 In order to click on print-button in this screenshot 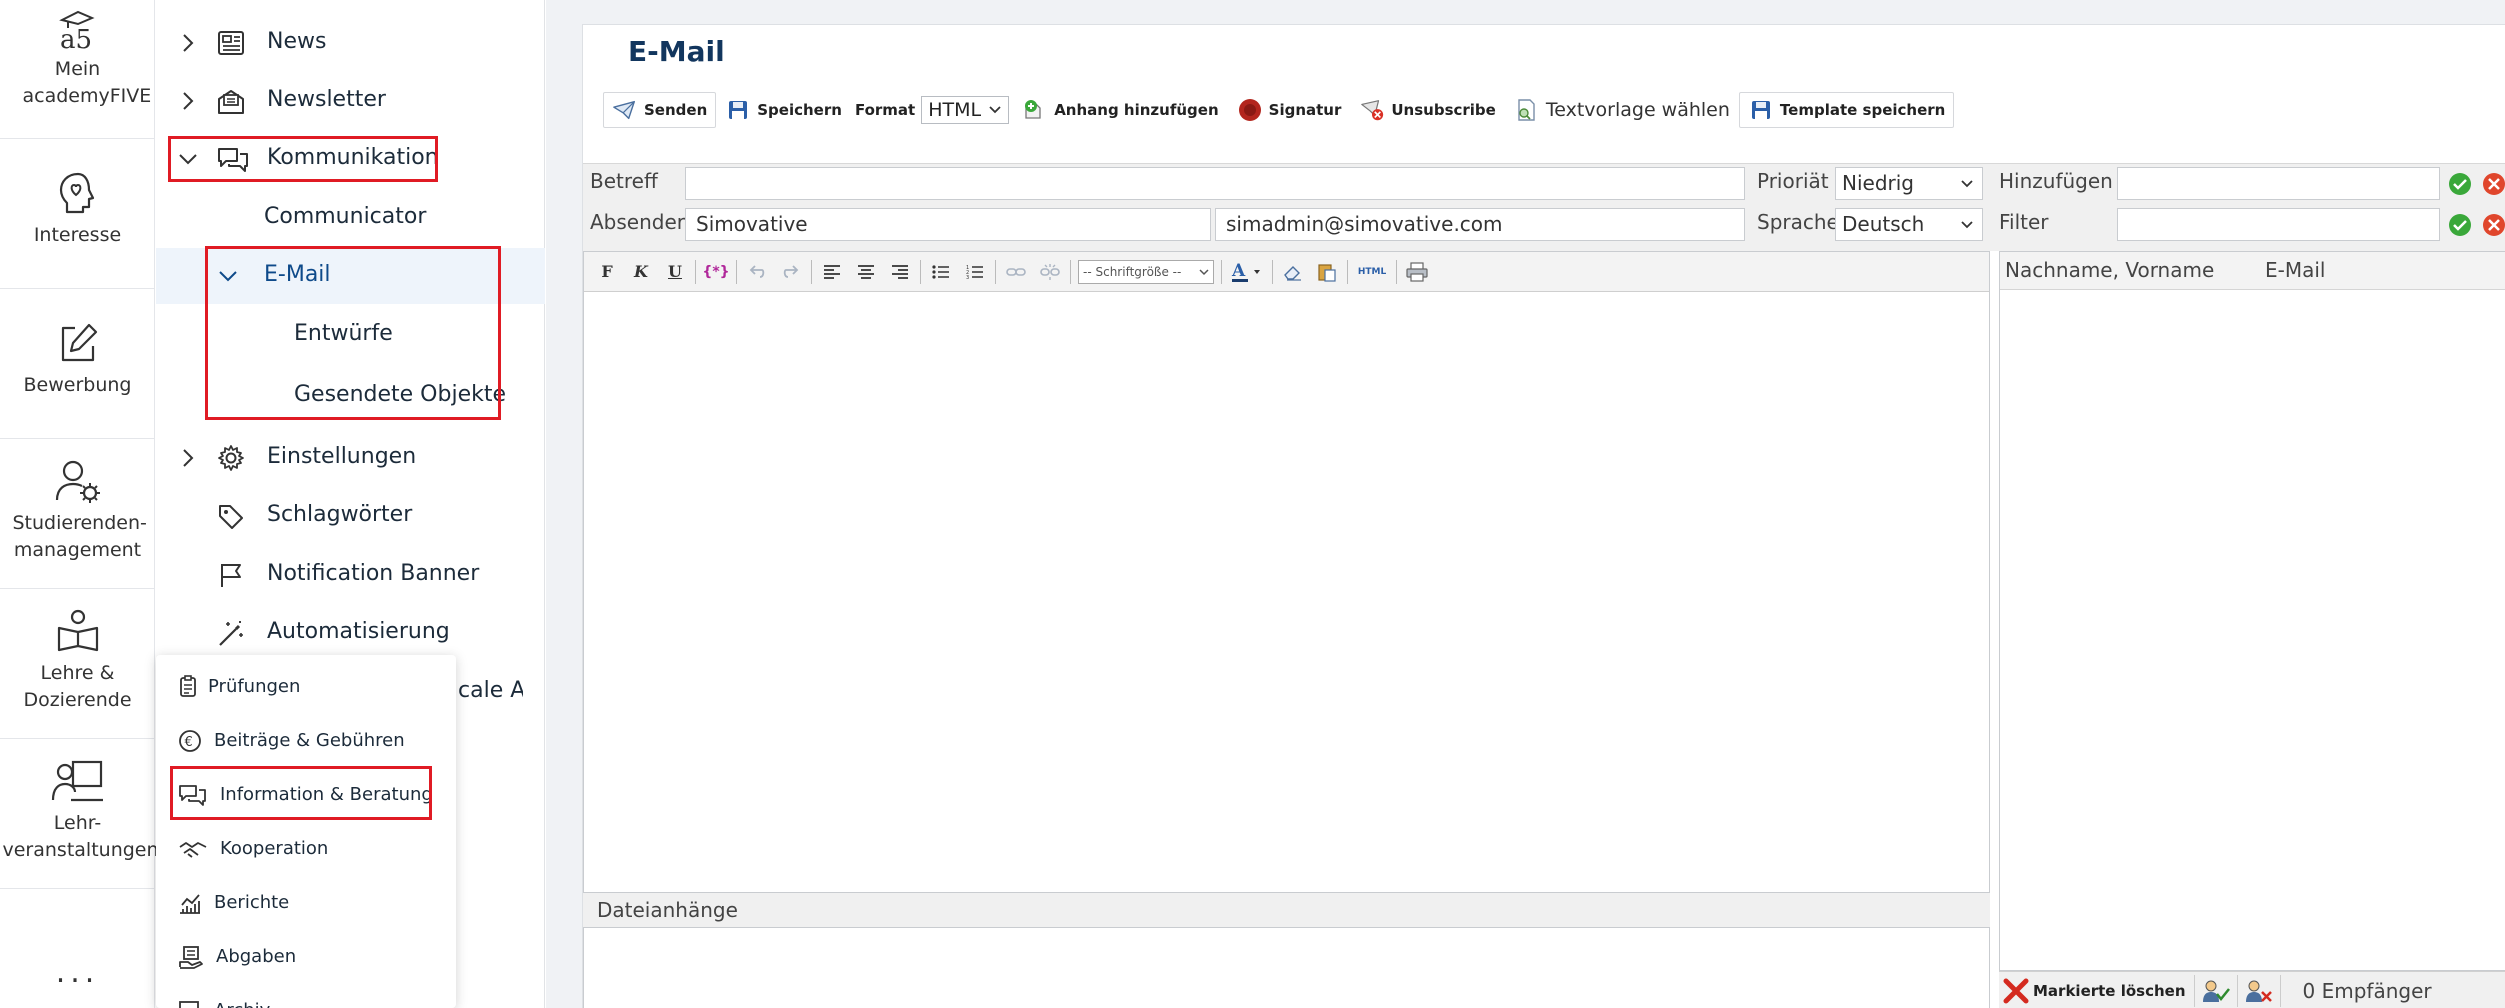, I will do `click(1417, 272)`.